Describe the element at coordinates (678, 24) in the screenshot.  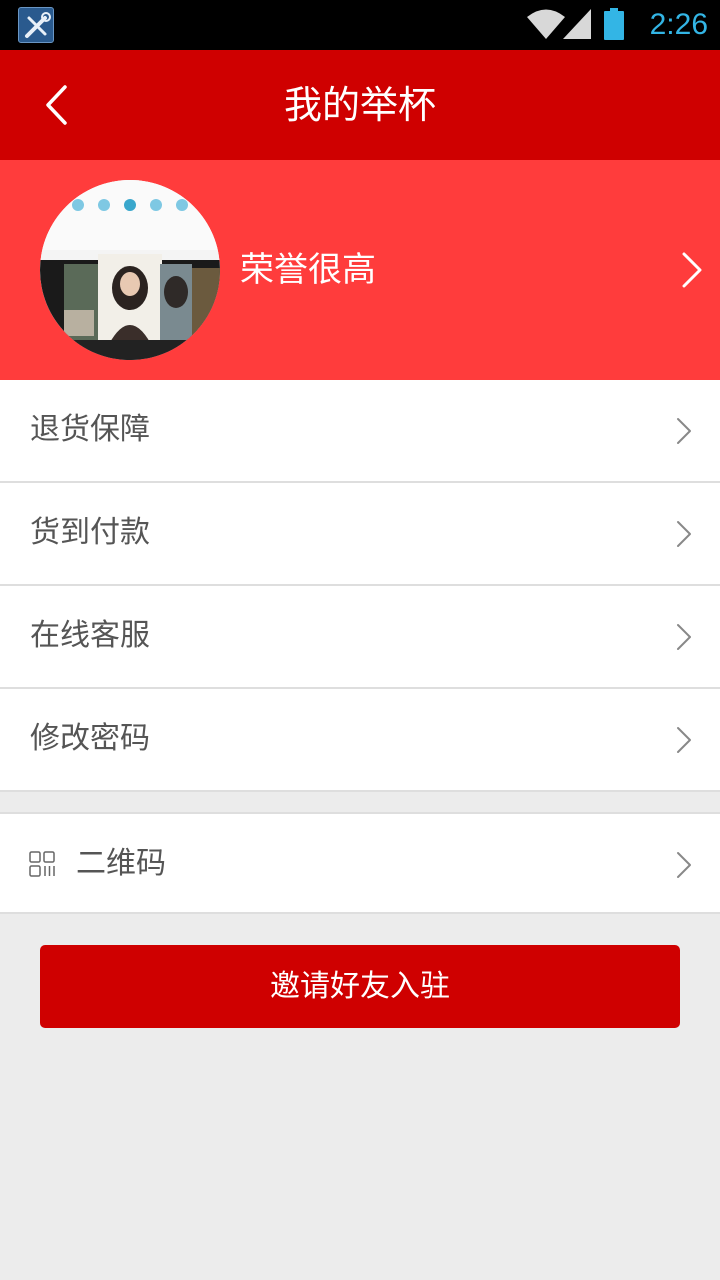
I see `clock: 2:26` at that location.